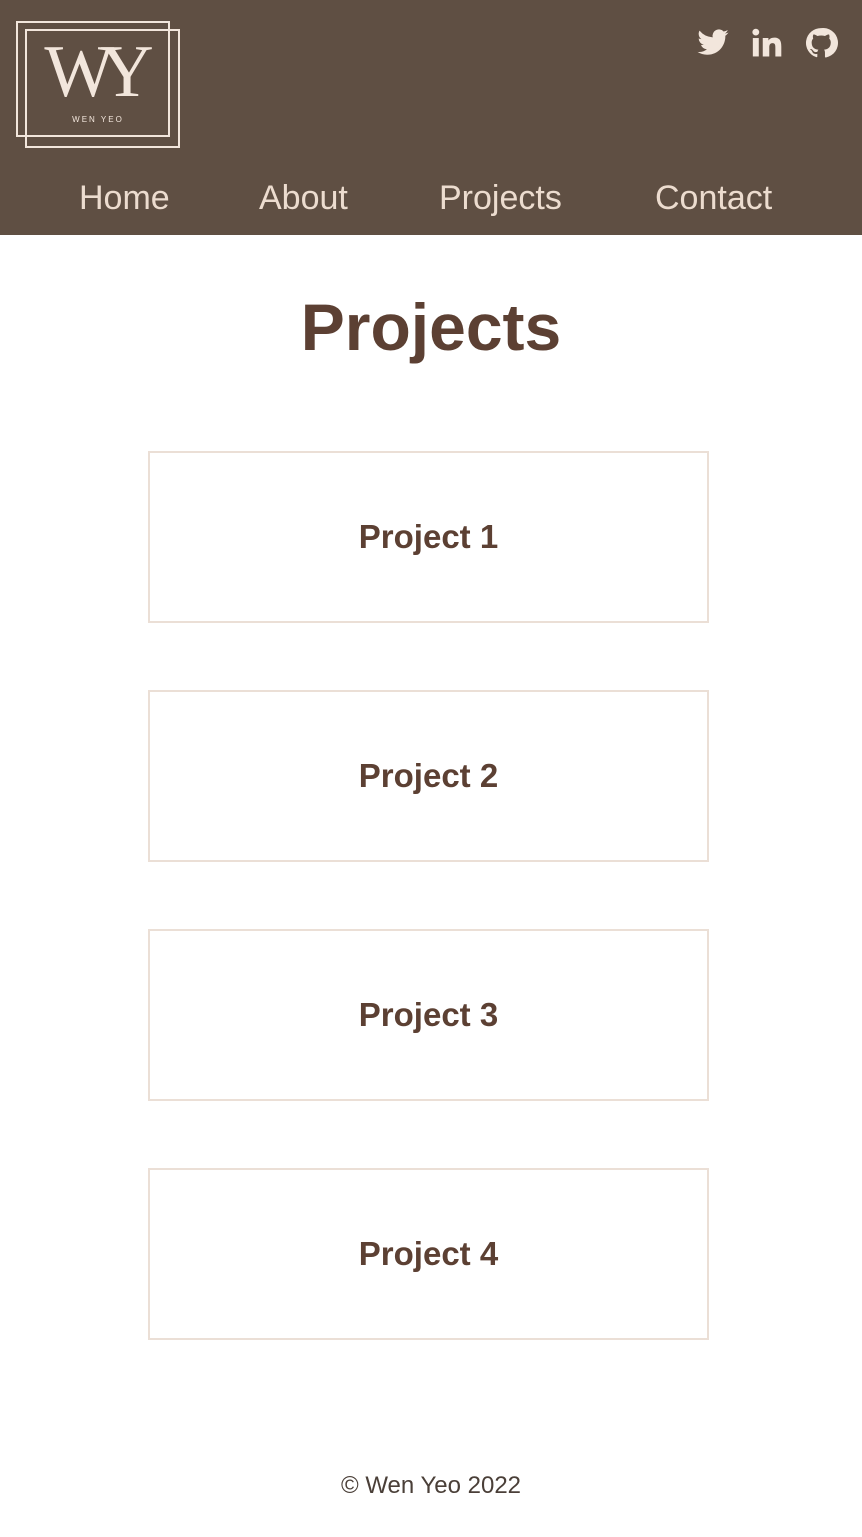 The image size is (862, 1537). I want to click on github-icon, so click(821, 43).